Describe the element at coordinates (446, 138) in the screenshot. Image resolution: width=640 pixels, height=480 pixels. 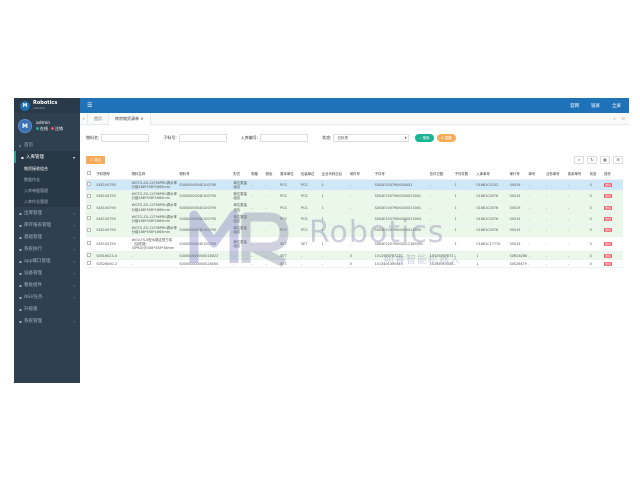
I see `reset-button: ↺ 重置` at that location.